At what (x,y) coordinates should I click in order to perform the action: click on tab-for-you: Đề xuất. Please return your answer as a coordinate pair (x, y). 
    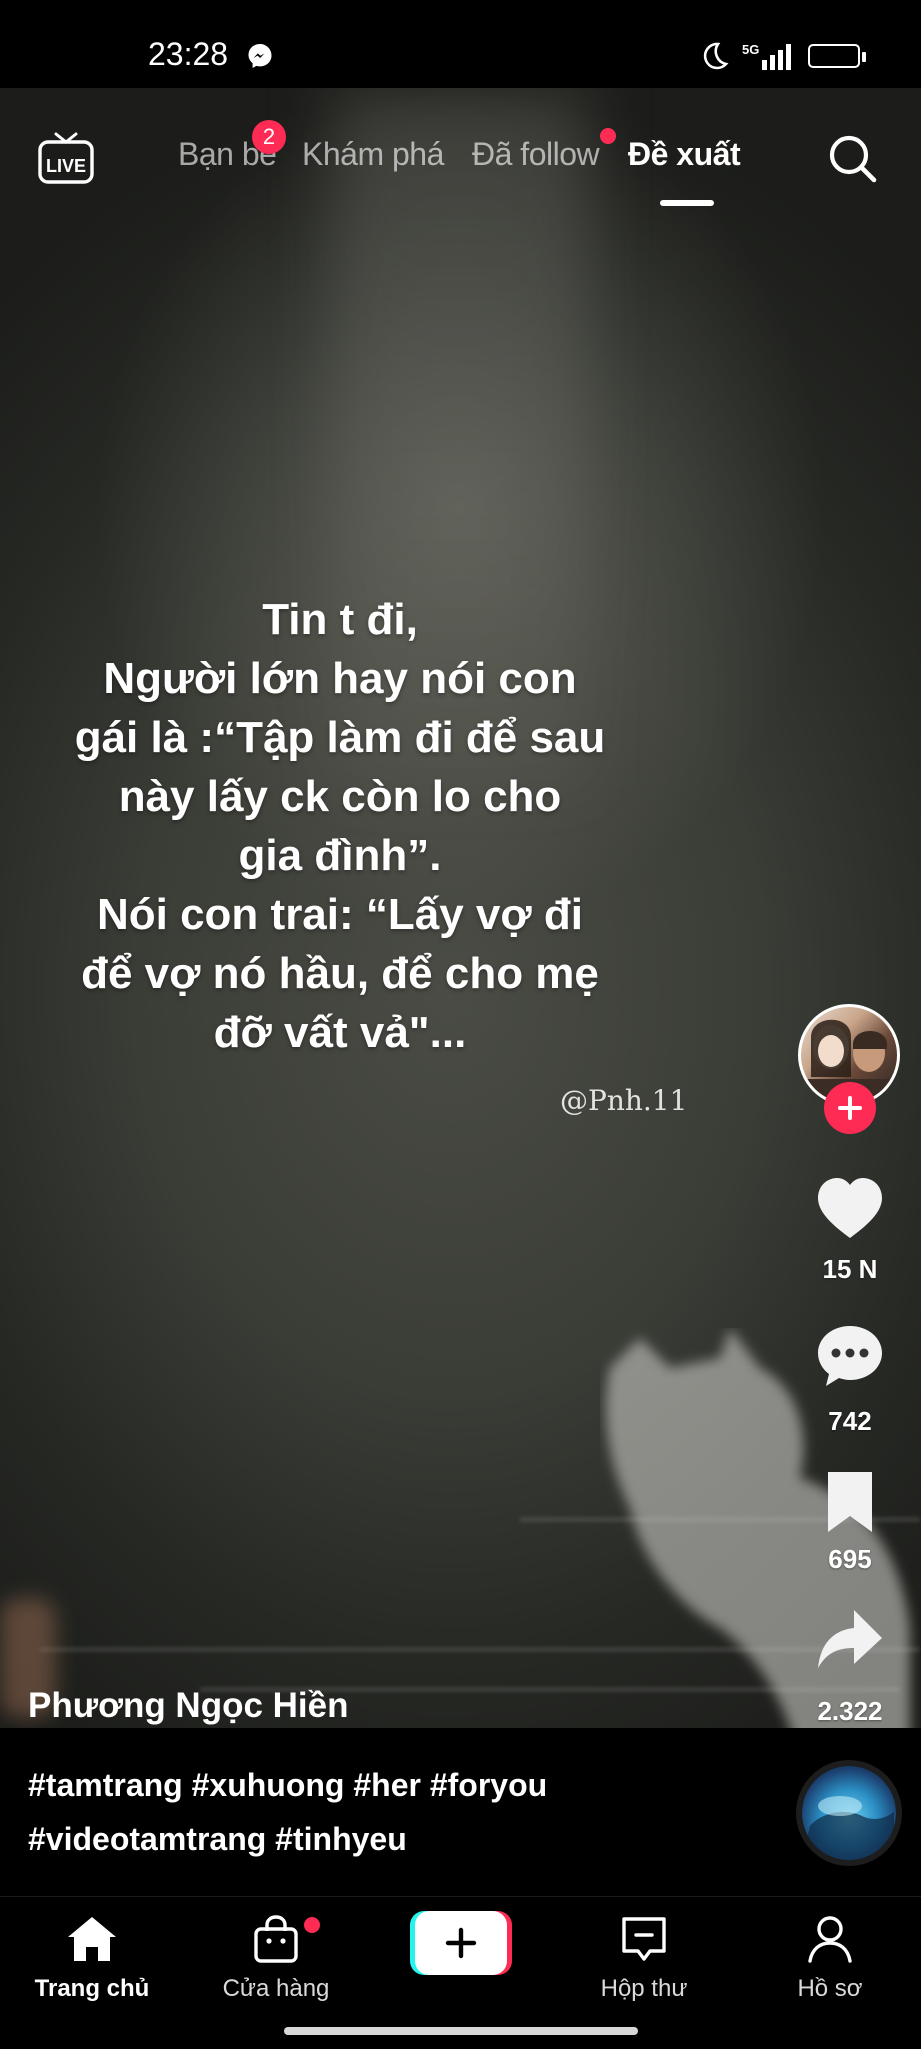
    Looking at the image, I should click on (684, 154).